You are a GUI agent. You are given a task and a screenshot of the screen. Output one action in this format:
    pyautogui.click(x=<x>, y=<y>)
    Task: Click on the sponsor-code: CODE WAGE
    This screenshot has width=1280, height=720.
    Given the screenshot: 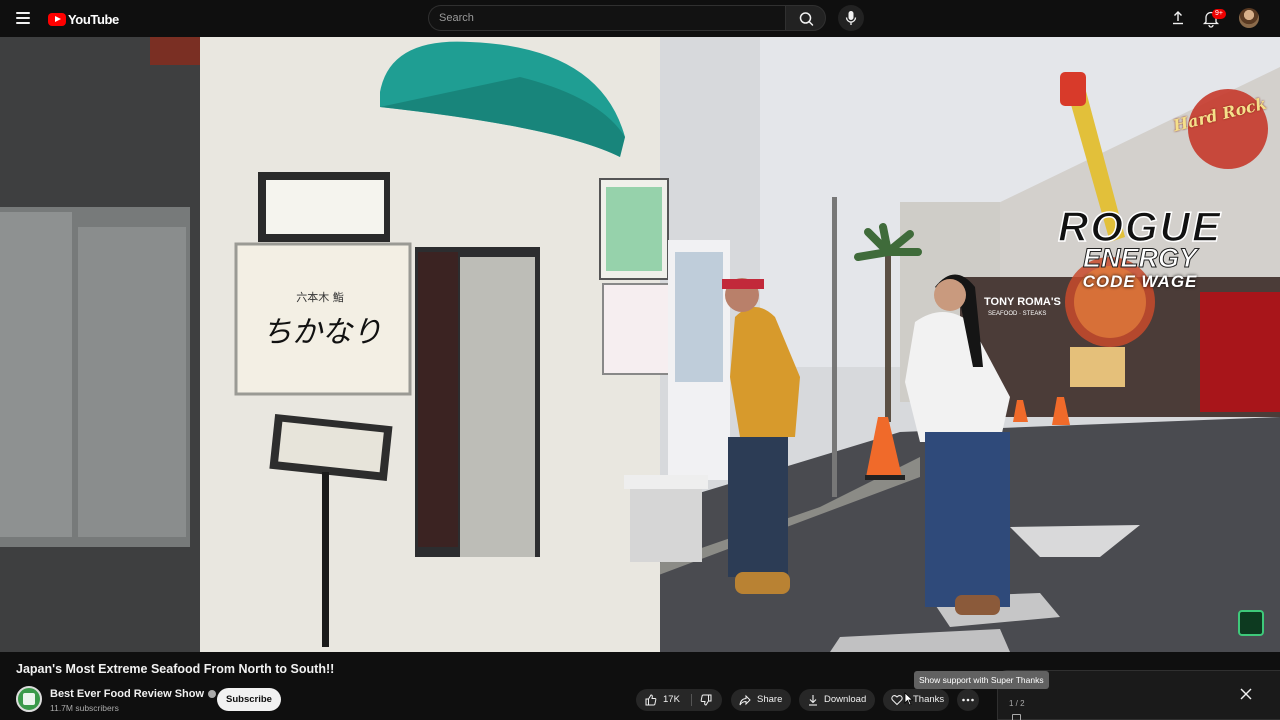 What is the action you would take?
    pyautogui.click(x=1140, y=281)
    